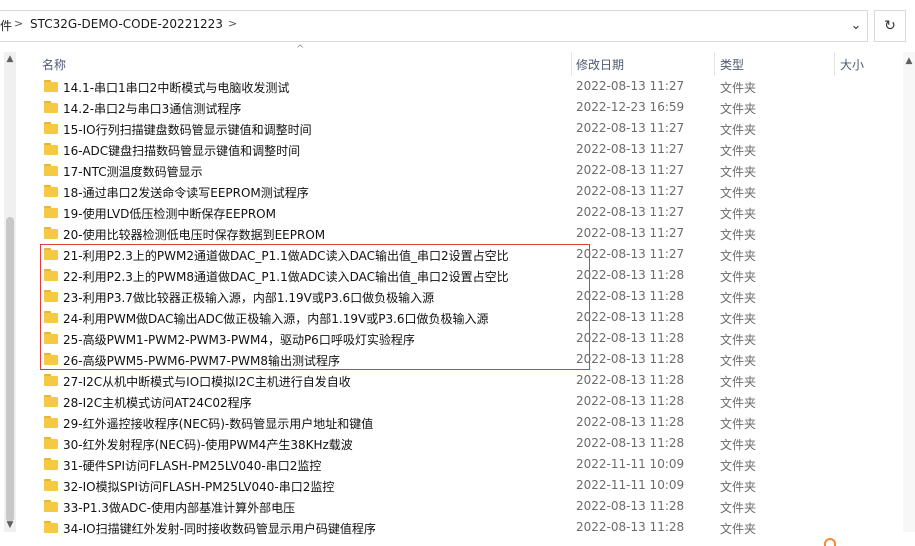 The height and width of the screenshot is (546, 915). Describe the element at coordinates (207, 381) in the screenshot. I see `file-name: 27-I2C从机中断模式与IO口模拟I2C主机进行自发自收` at that location.